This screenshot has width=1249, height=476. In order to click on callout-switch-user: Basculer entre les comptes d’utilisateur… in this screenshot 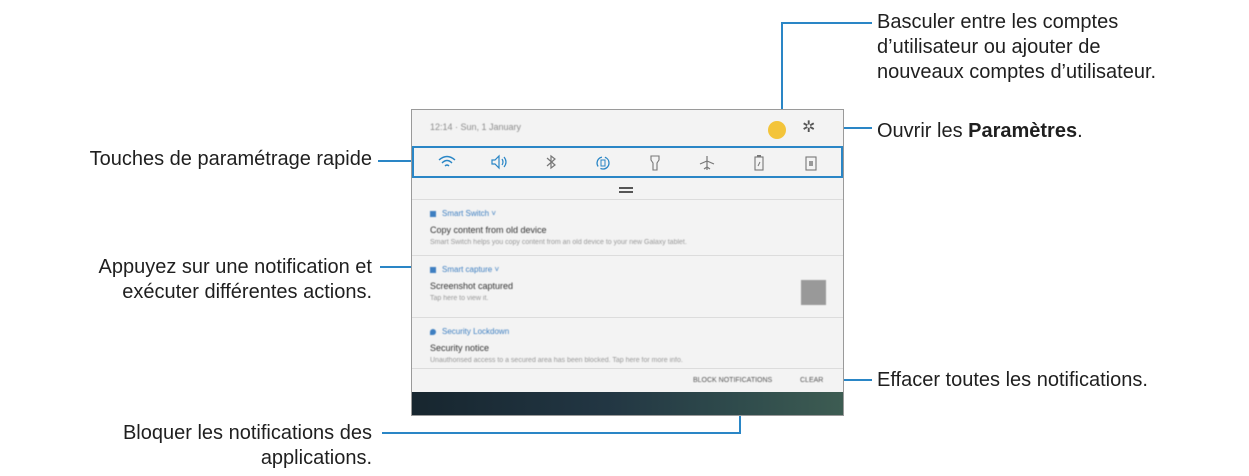, I will do `click(1017, 47)`.